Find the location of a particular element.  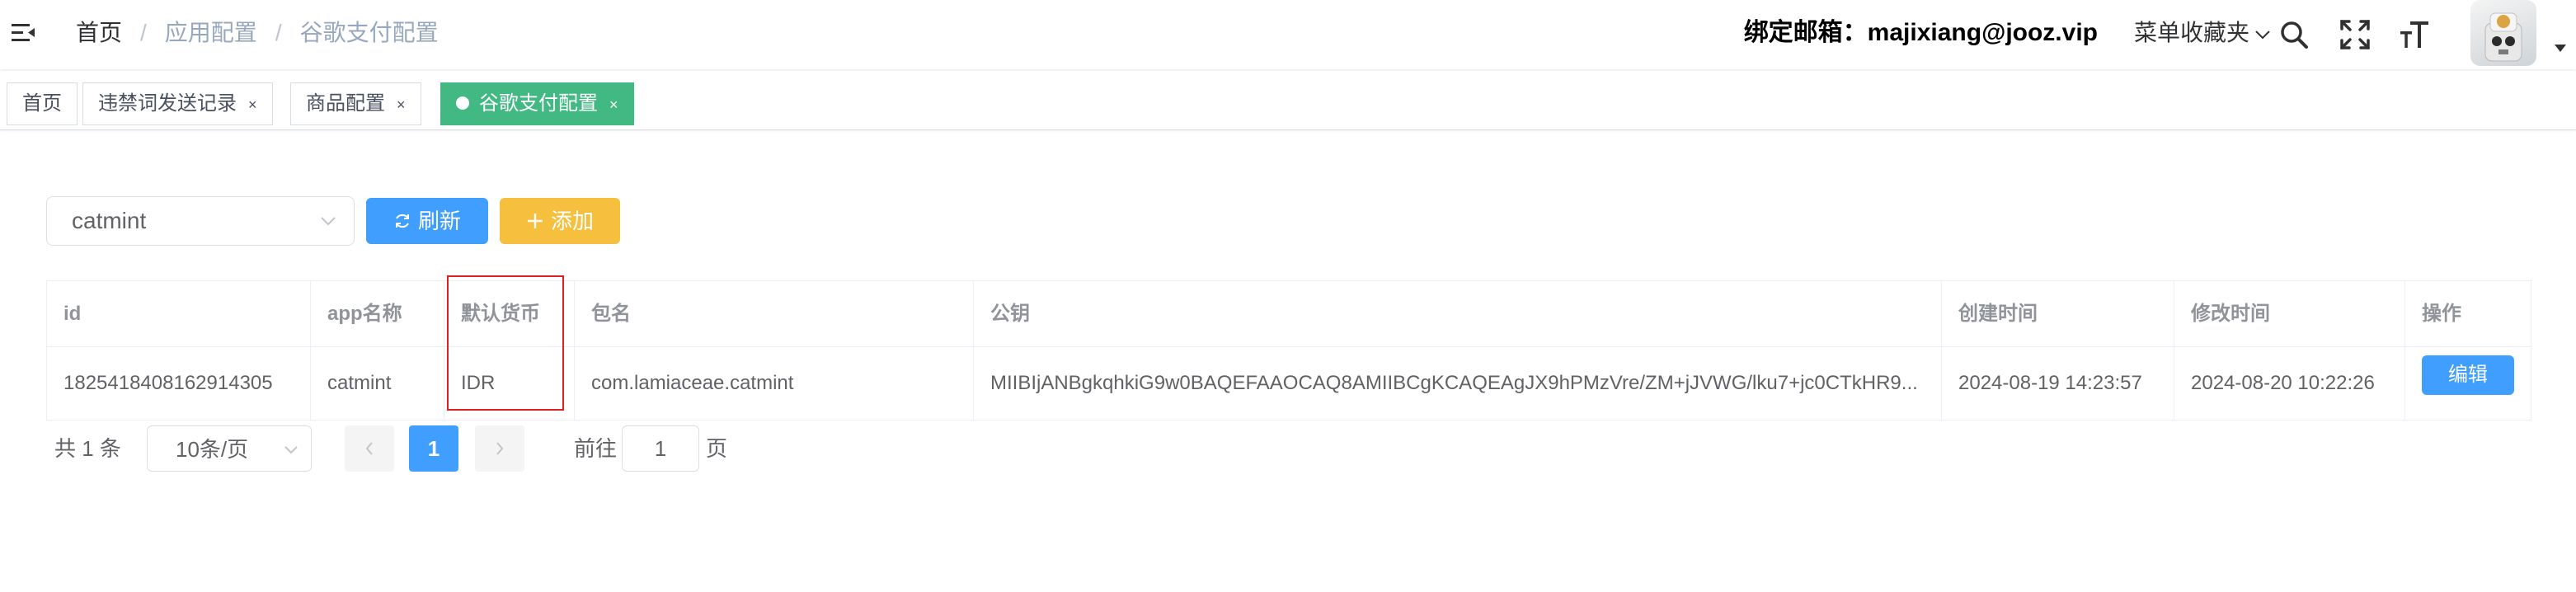

column-header-id: id is located at coordinates (179, 314).